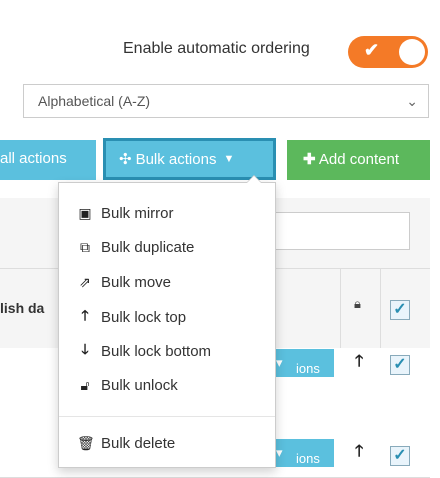 This screenshot has width=440, height=478. I want to click on menu-item-label: Bulk mirror, so click(137, 213).